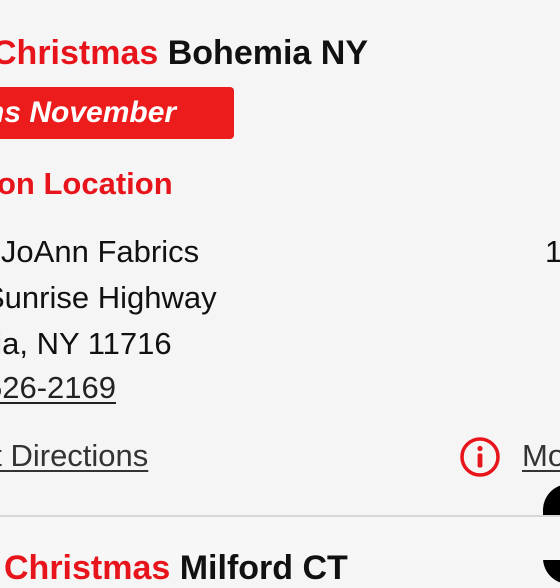 The width and height of the screenshot is (560, 588). Describe the element at coordinates (86, 183) in the screenshot. I see `location-heading: on Location` at that location.